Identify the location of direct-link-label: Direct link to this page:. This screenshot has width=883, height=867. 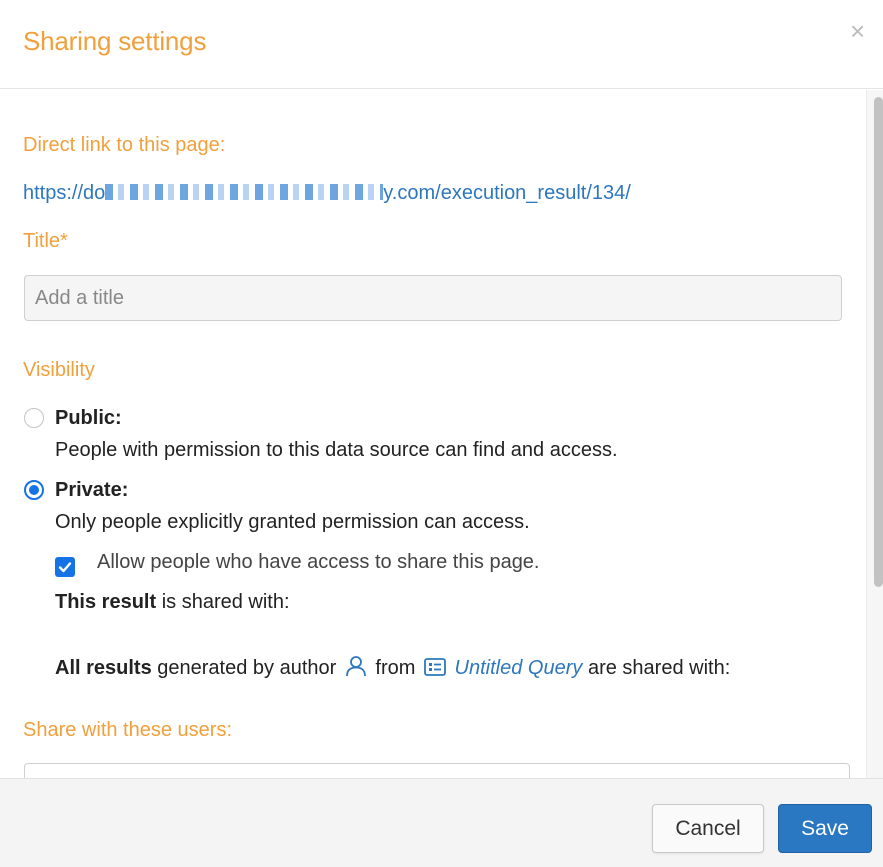
(124, 145).